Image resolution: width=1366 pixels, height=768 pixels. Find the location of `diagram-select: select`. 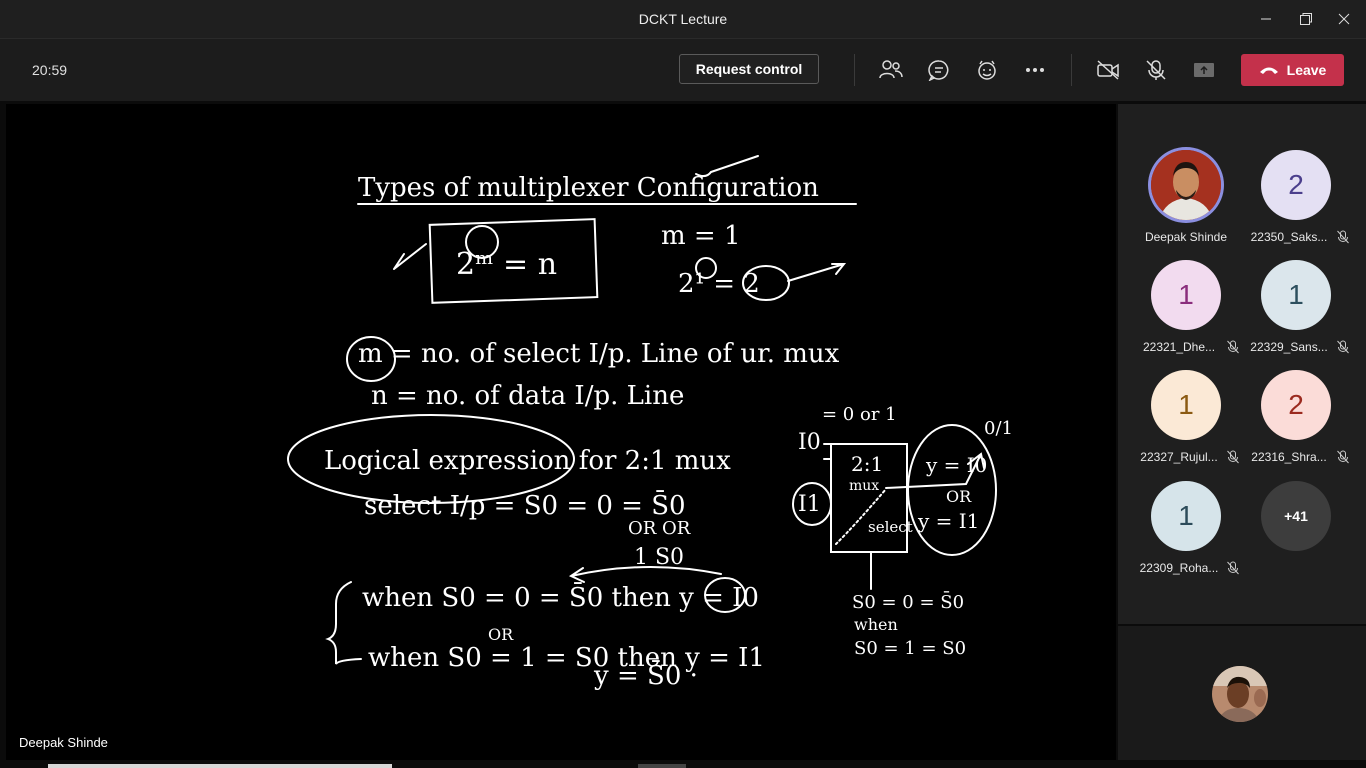

diagram-select: select is located at coordinates (890, 527).